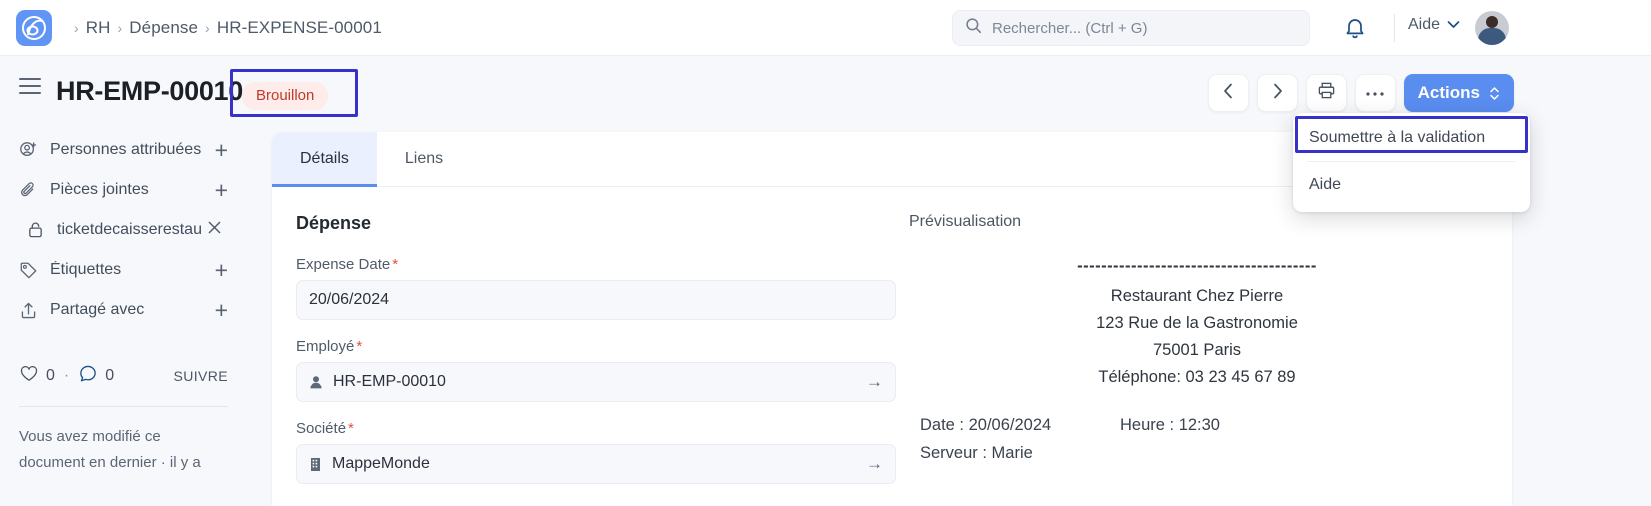 The image size is (1651, 506). Describe the element at coordinates (1170, 425) in the screenshot. I see `receipt-meta-time: Heure : 12:30` at that location.